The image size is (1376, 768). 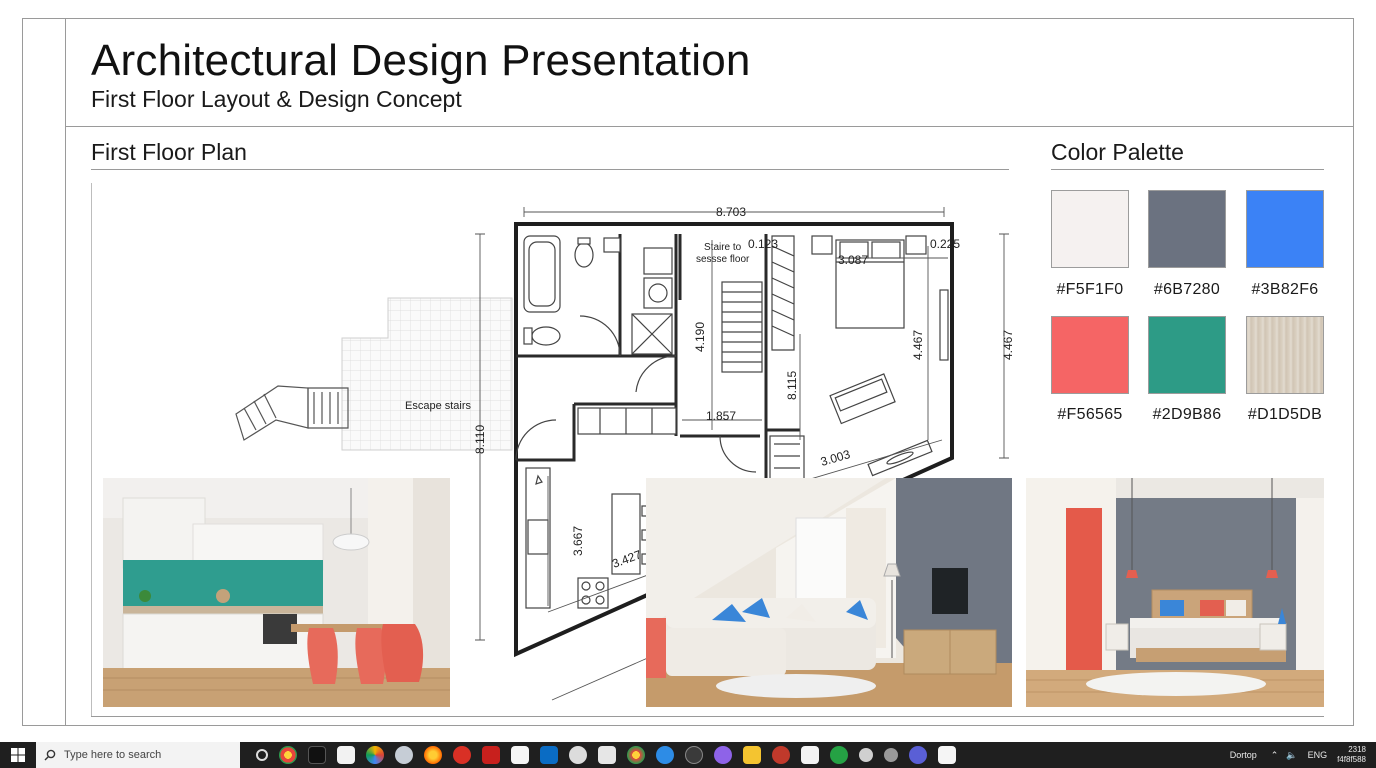 I want to click on outlook-icon, so click(x=548, y=755).